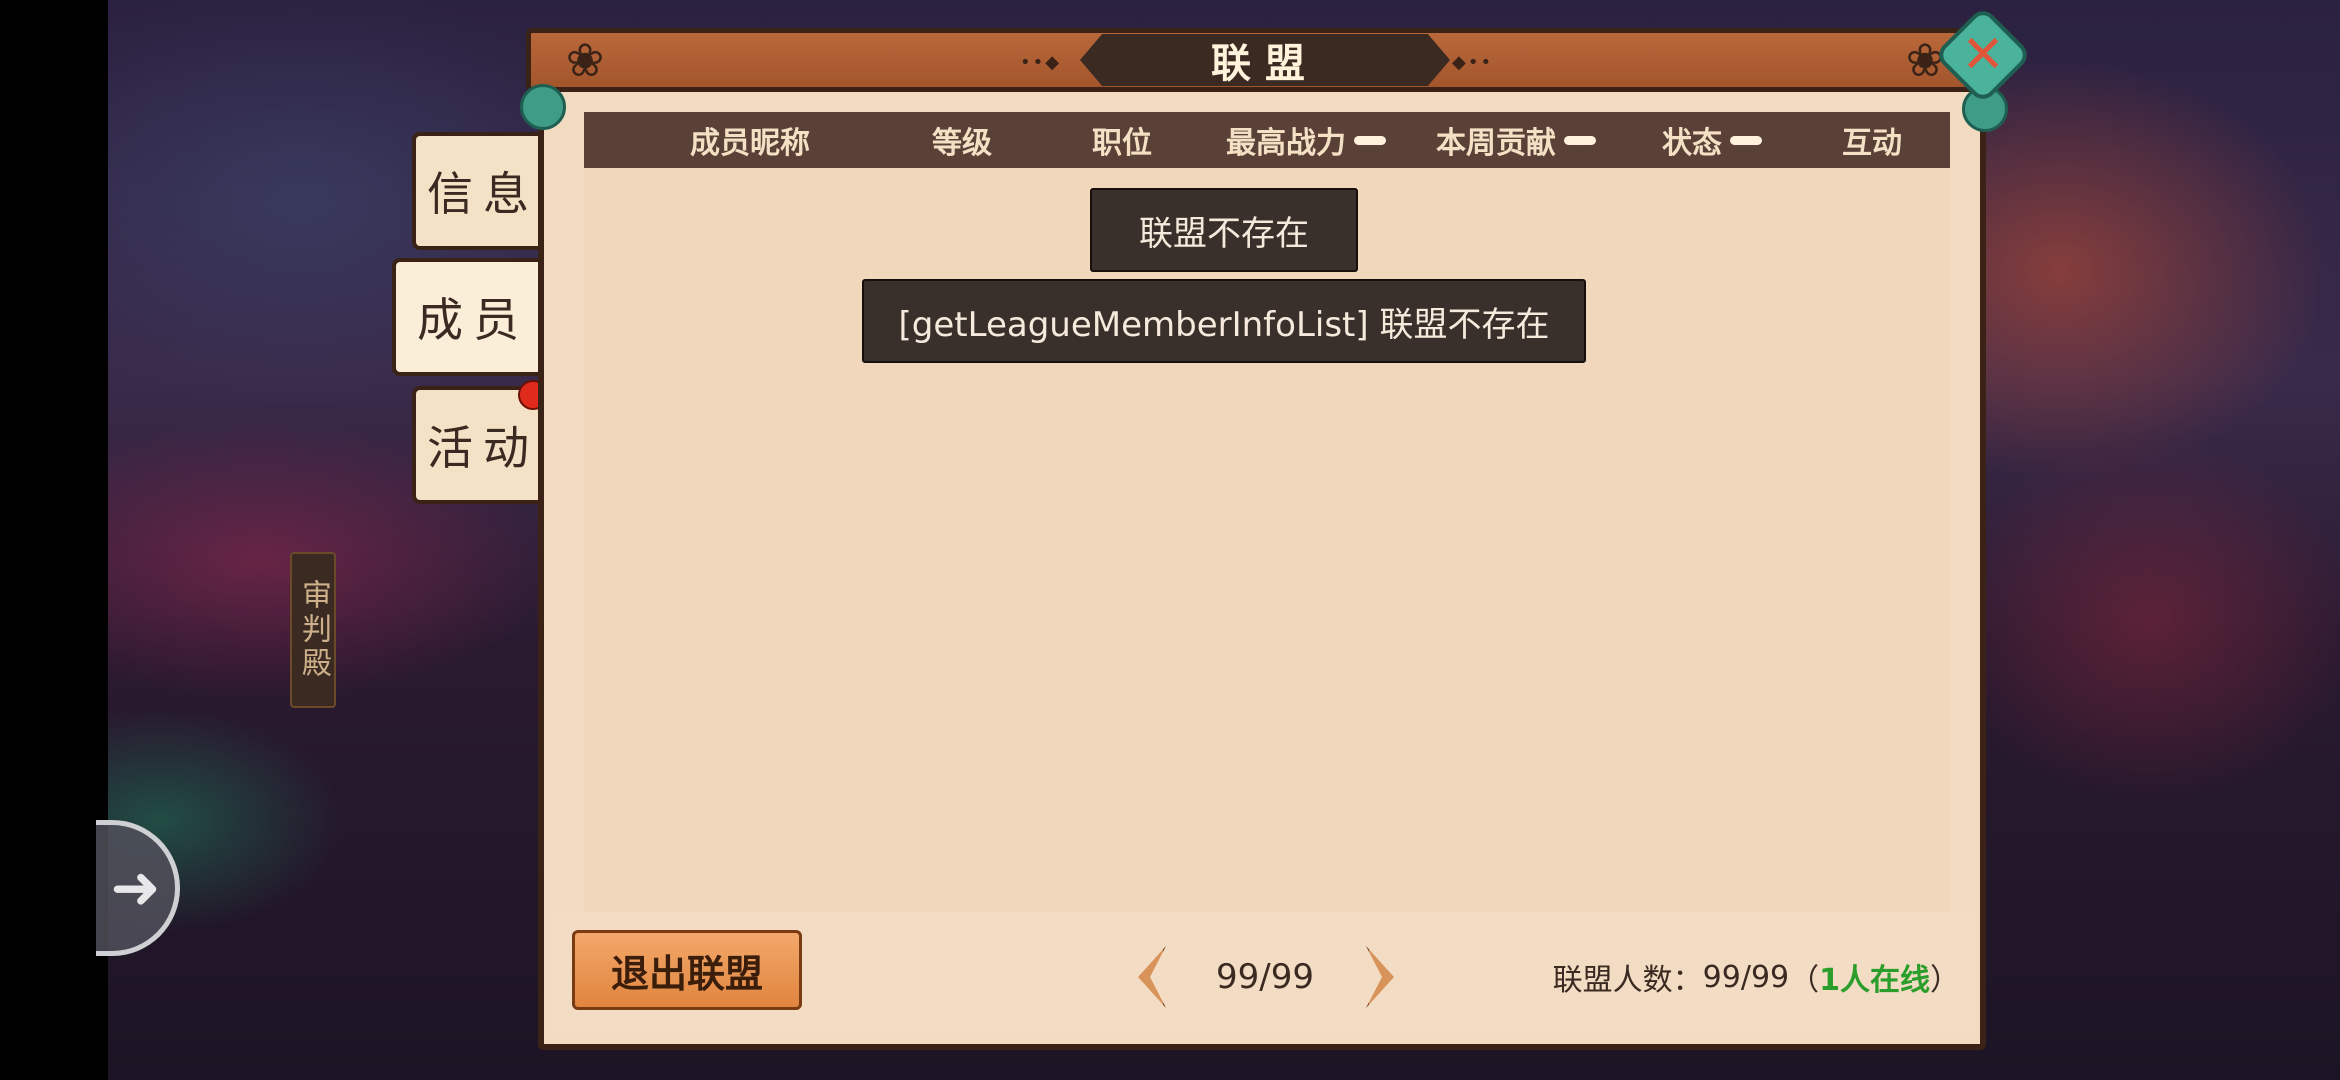 The height and width of the screenshot is (1080, 2340). What do you see at coordinates (1516, 140) in the screenshot?
I see `column-weekly-contribution: 本周贡献` at bounding box center [1516, 140].